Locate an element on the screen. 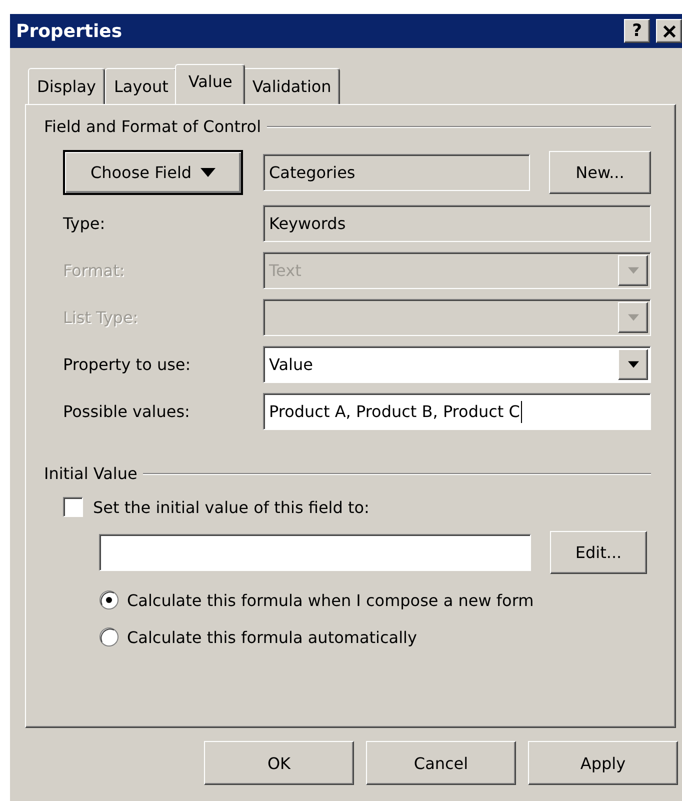  dialog-button: OK is located at coordinates (279, 763).